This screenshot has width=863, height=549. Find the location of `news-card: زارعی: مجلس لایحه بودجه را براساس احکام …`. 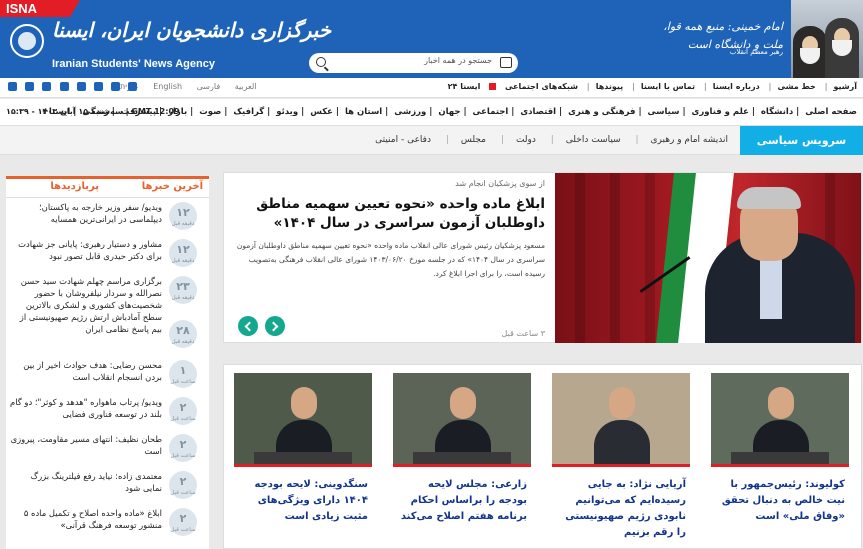

news-card: زارعی: مجلس لایحه بودجه را براساس احکام … is located at coordinates (462, 457).